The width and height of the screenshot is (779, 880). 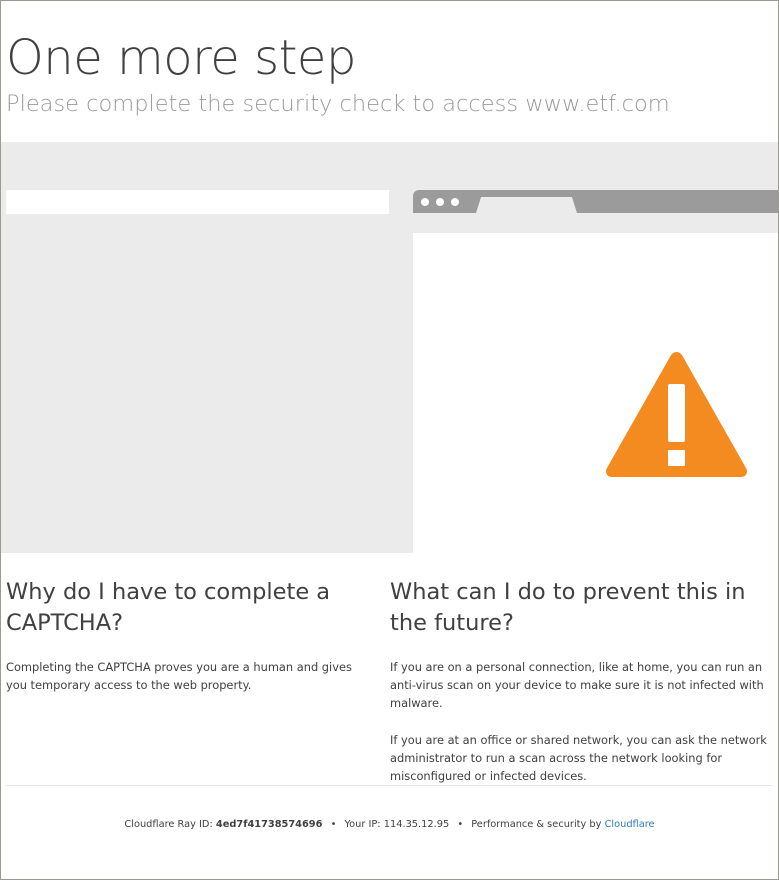 What do you see at coordinates (269, 824) in the screenshot?
I see `ray-id-value: 4ed7f41738574696` at bounding box center [269, 824].